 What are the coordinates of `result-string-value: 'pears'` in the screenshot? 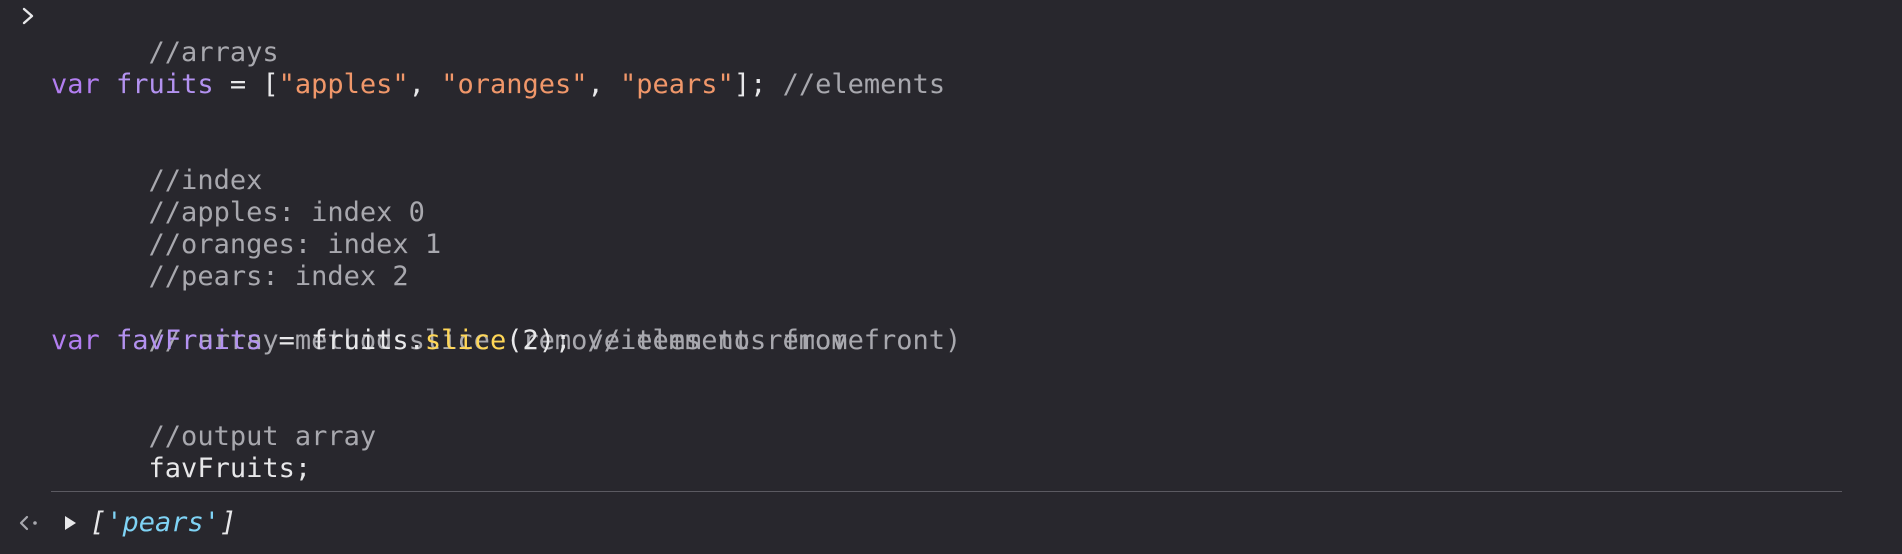 It's located at (163, 522).